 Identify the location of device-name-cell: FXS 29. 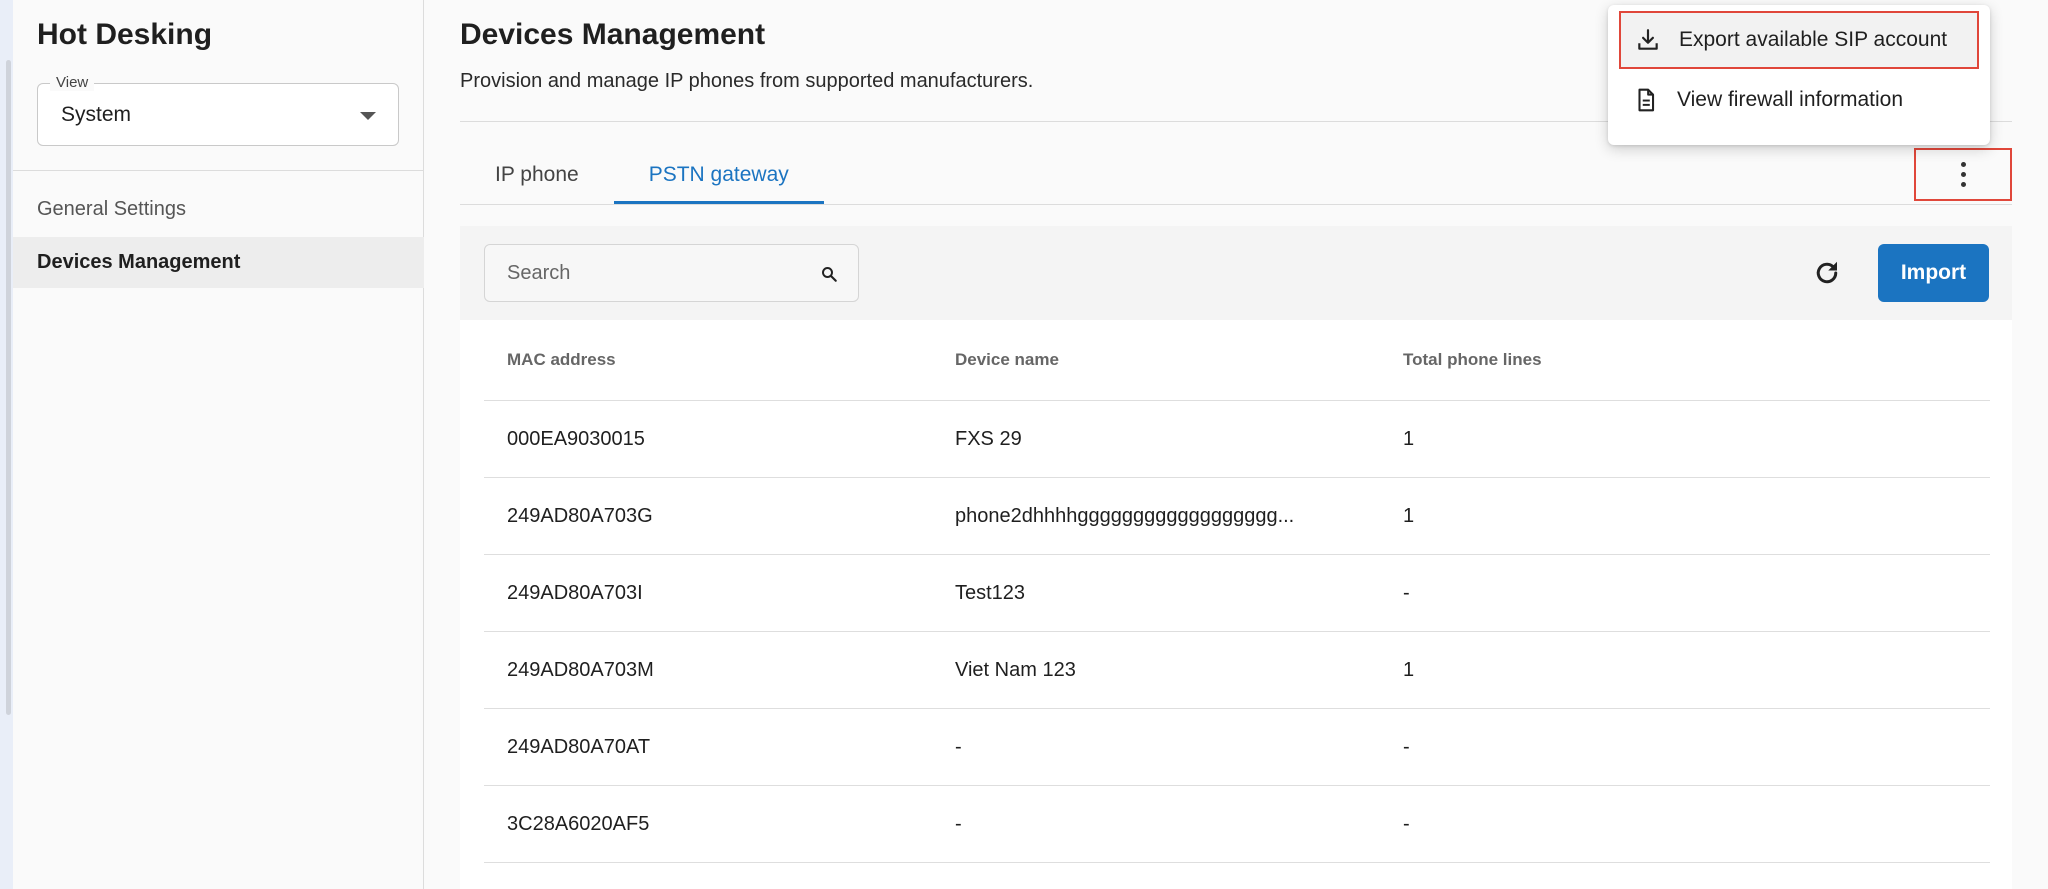
(988, 438).